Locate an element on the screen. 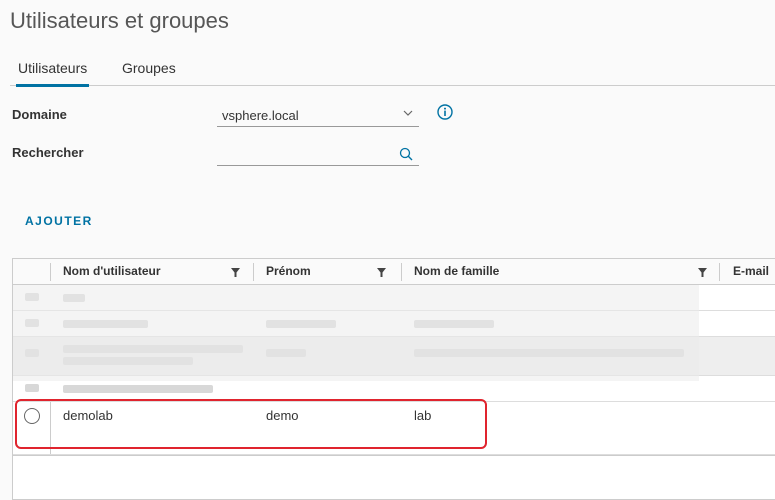 Image resolution: width=775 pixels, height=500 pixels. tab-utilisateurs: Utilisateurs is located at coordinates (53, 73).